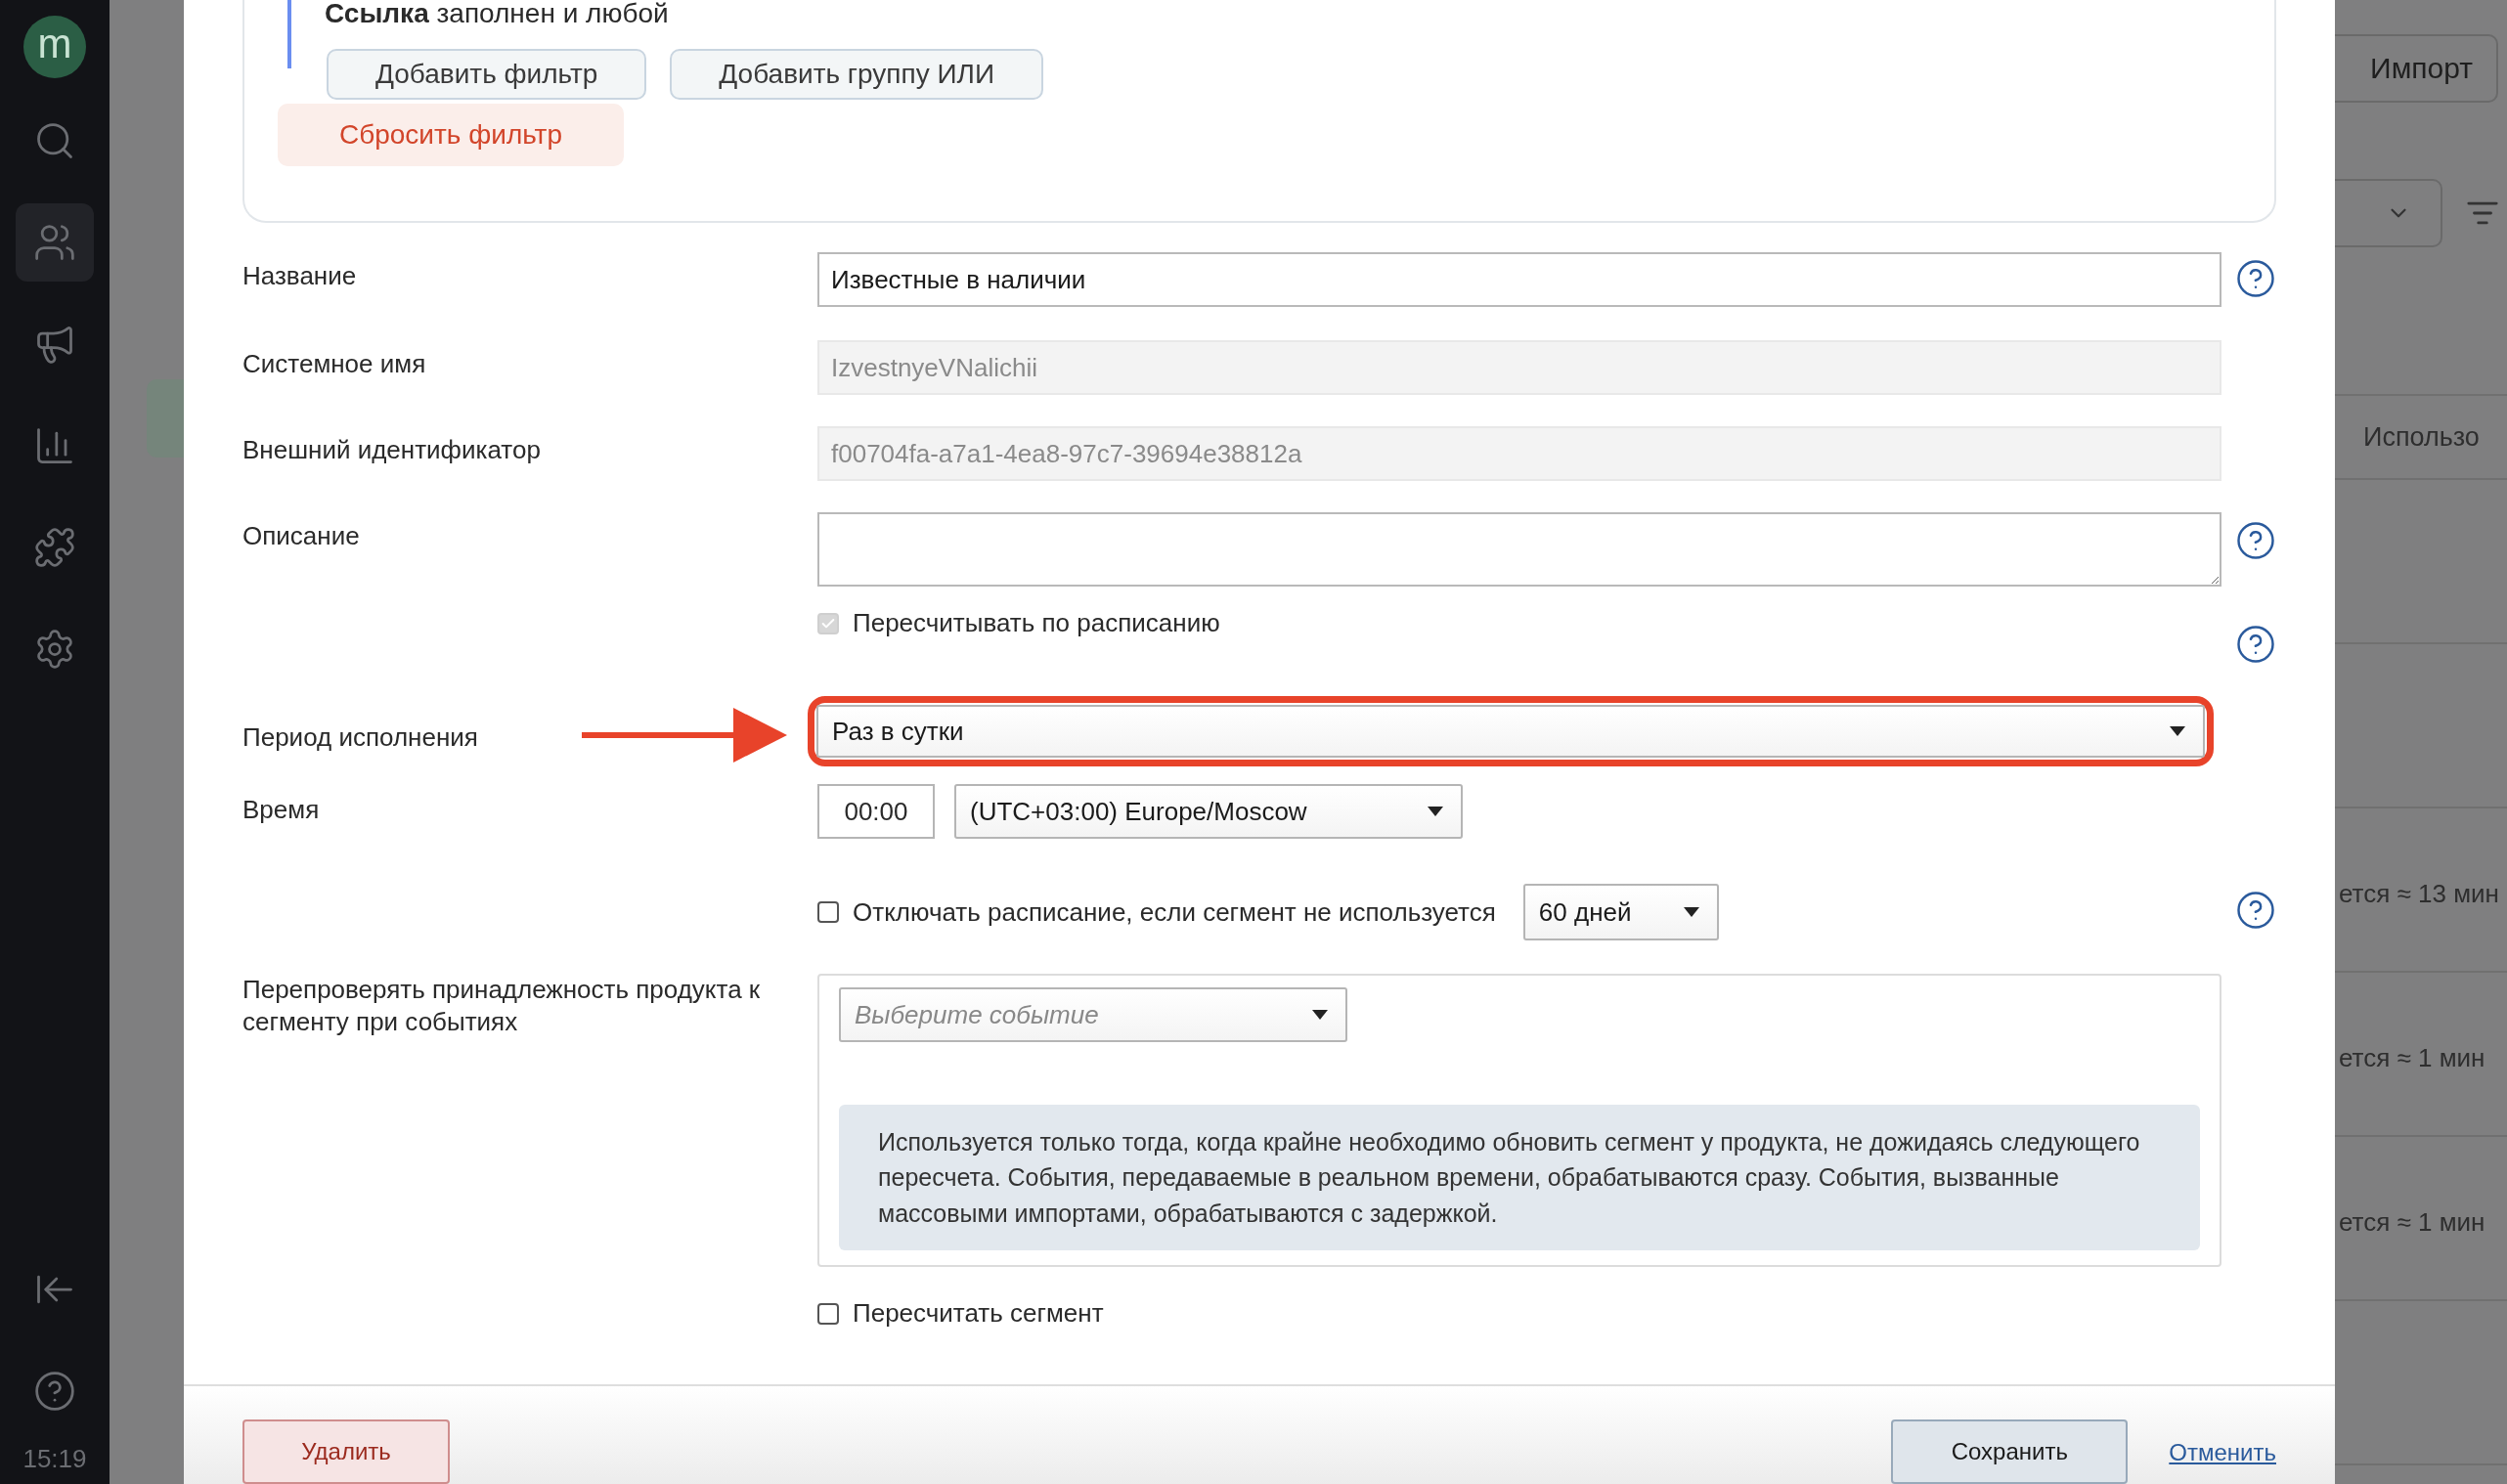 This screenshot has width=2507, height=1484. I want to click on period-dropdown: Раз в сутки, so click(1511, 731).